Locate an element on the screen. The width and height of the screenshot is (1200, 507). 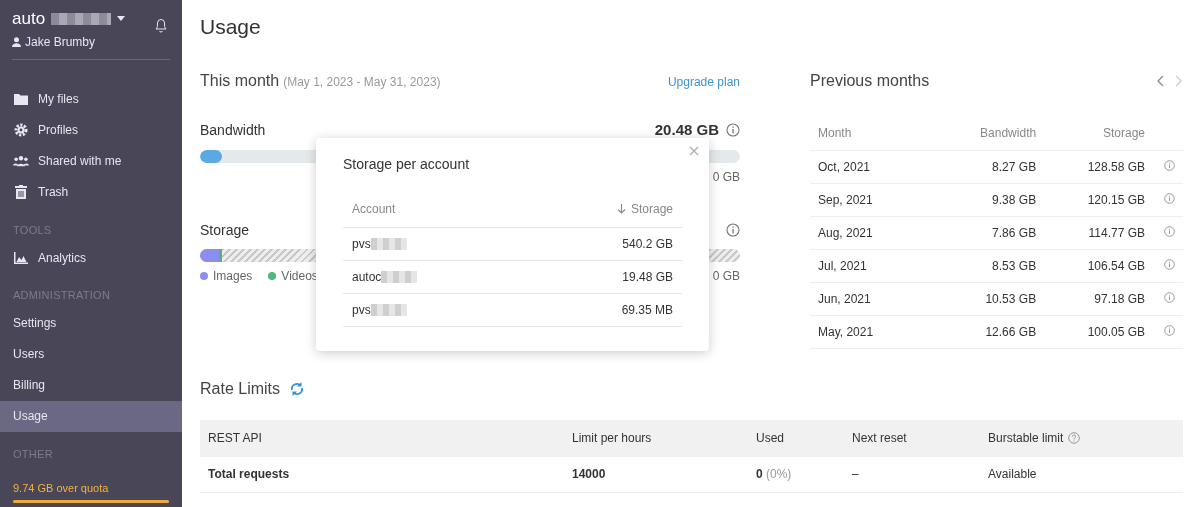
user-icon is located at coordinates (16, 41).